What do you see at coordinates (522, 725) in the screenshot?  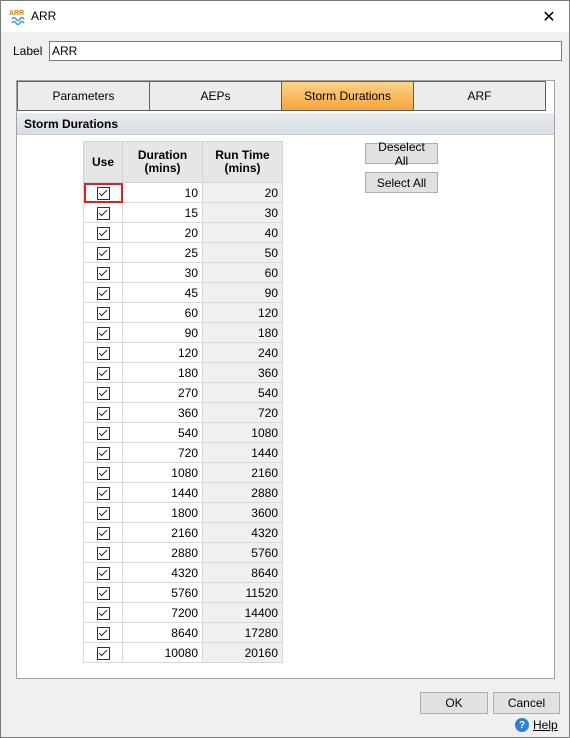 I see `help-icon: ?` at bounding box center [522, 725].